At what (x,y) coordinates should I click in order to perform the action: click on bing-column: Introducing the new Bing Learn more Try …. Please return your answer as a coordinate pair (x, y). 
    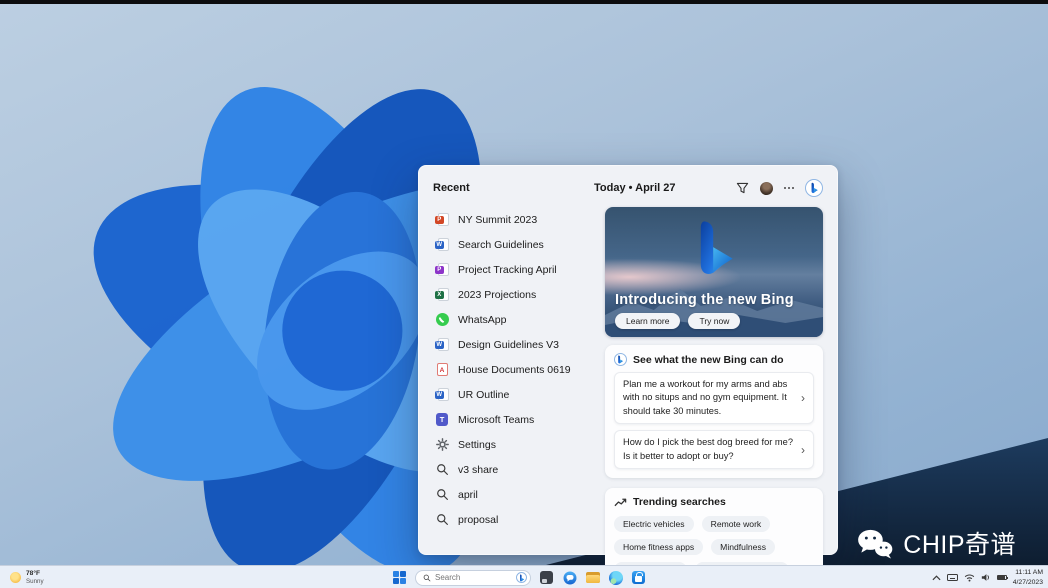
    Looking at the image, I should click on (714, 397).